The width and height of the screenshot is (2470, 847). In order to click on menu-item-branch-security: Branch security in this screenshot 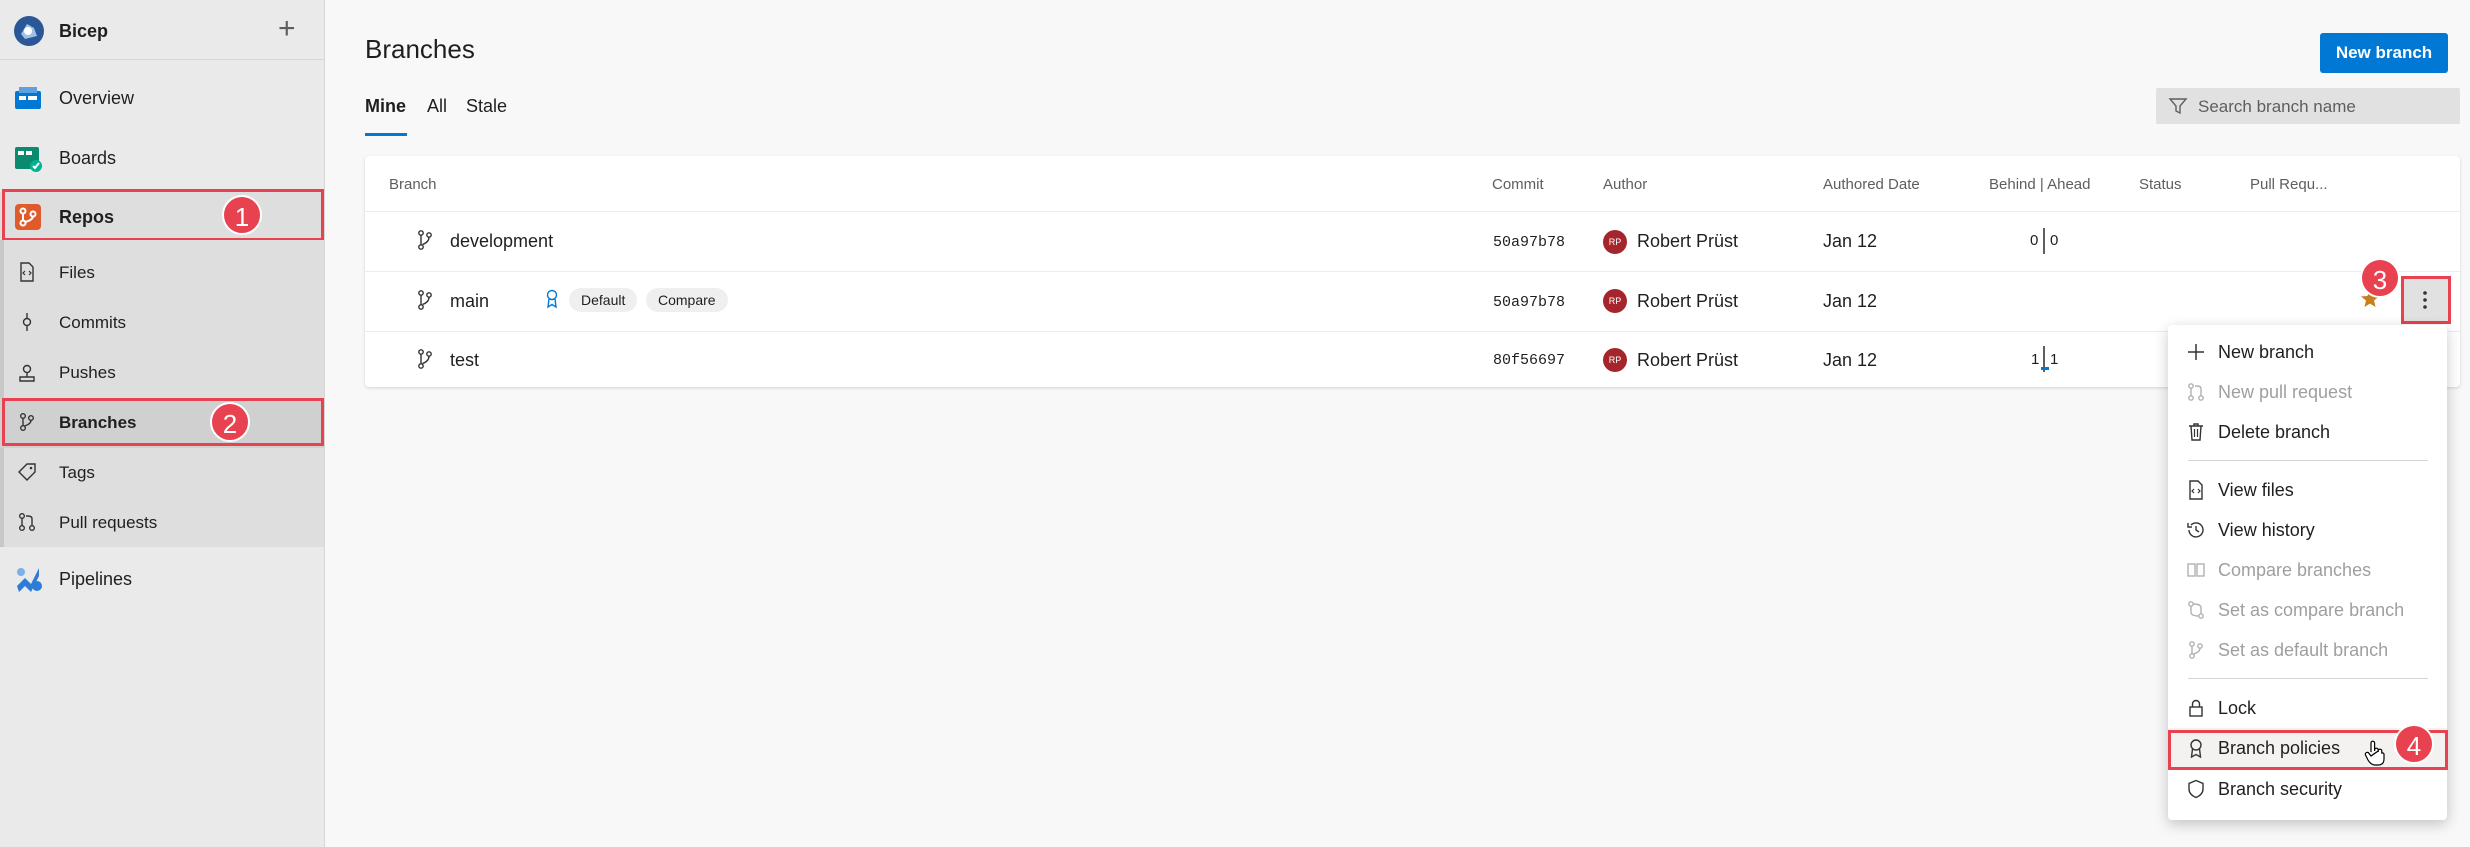, I will do `click(2307, 789)`.